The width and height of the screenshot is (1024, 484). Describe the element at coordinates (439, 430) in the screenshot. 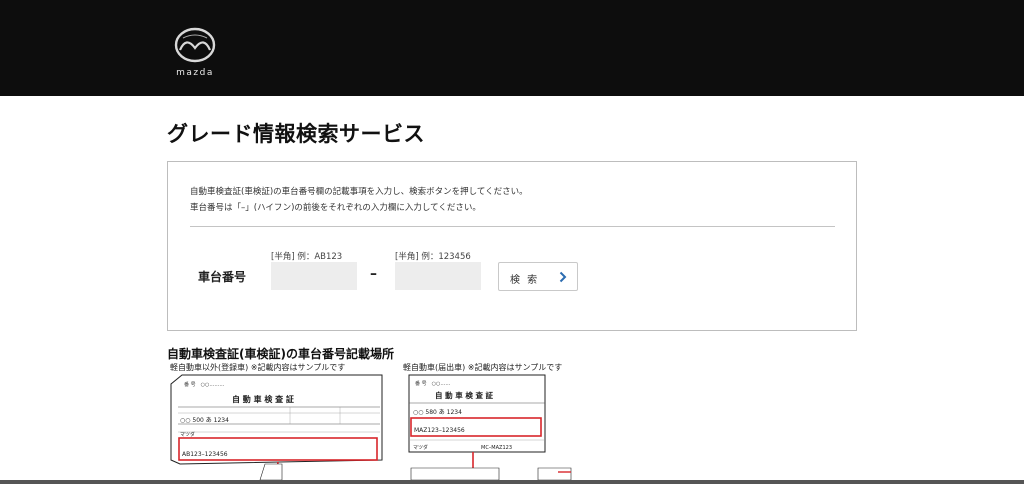

I see `sample-2-chassis-number: MAZ123–123456` at that location.